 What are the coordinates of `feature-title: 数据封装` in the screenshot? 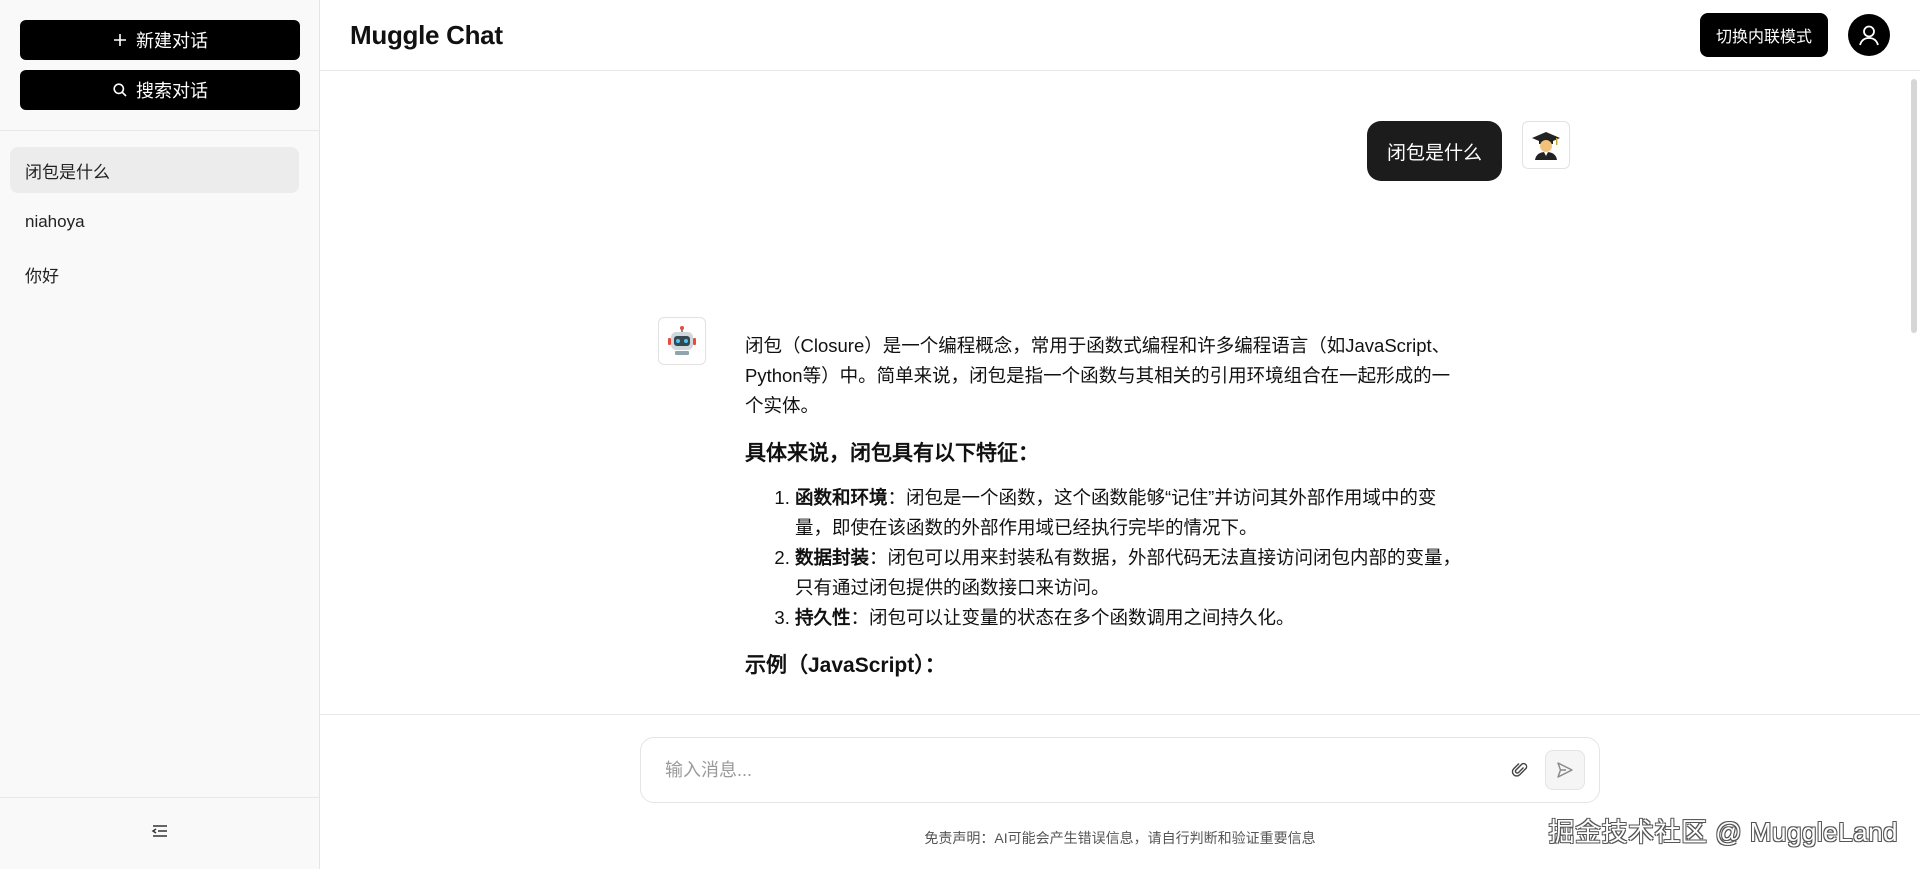 It's located at (832, 557).